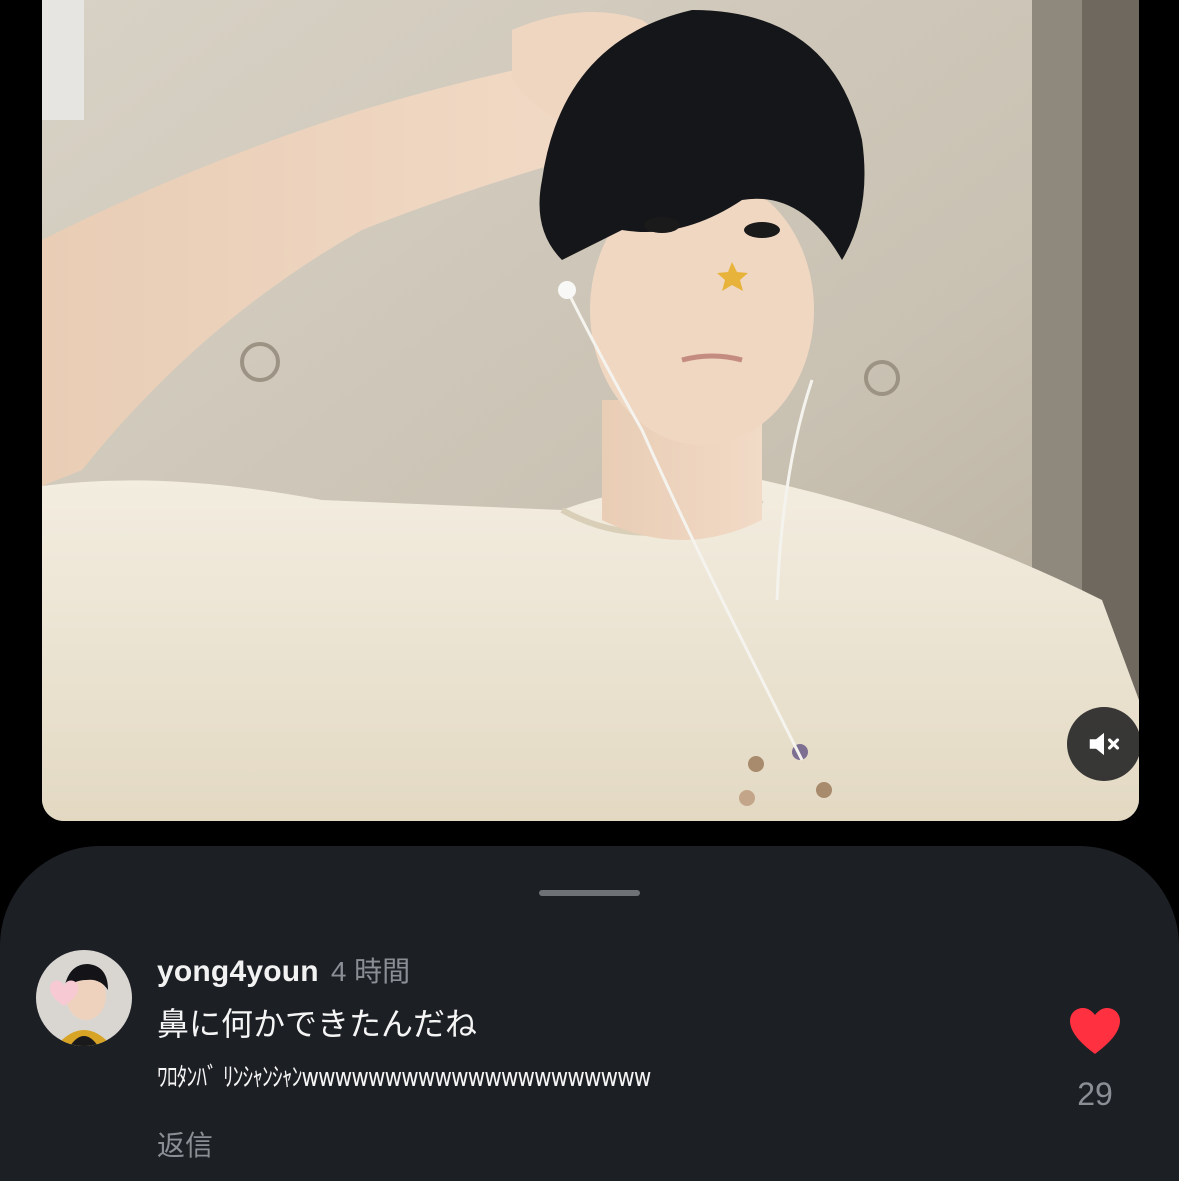  What do you see at coordinates (370, 971) in the screenshot?
I see `comment-timestamp: 4 時間` at bounding box center [370, 971].